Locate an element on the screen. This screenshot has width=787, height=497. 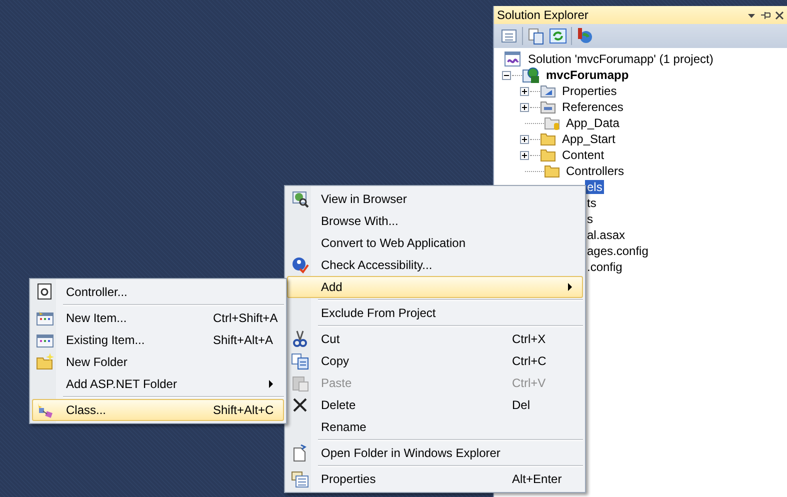
document-arrow-icon is located at coordinates (300, 453).